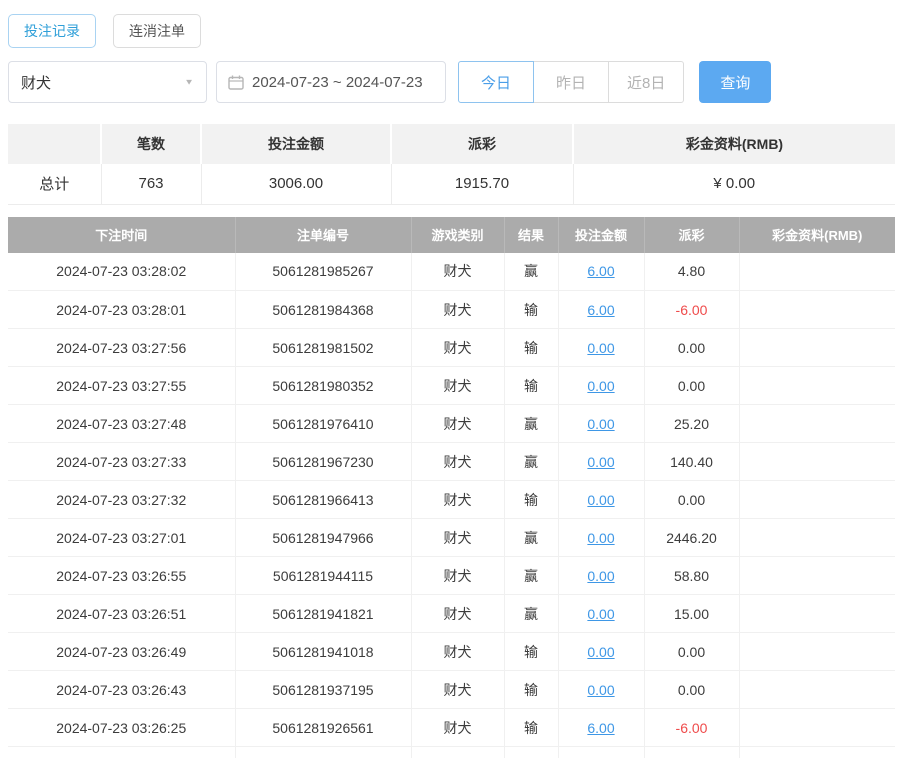 The image size is (903, 758). Describe the element at coordinates (107, 82) in the screenshot. I see `game-select: 财犬 ▼` at that location.